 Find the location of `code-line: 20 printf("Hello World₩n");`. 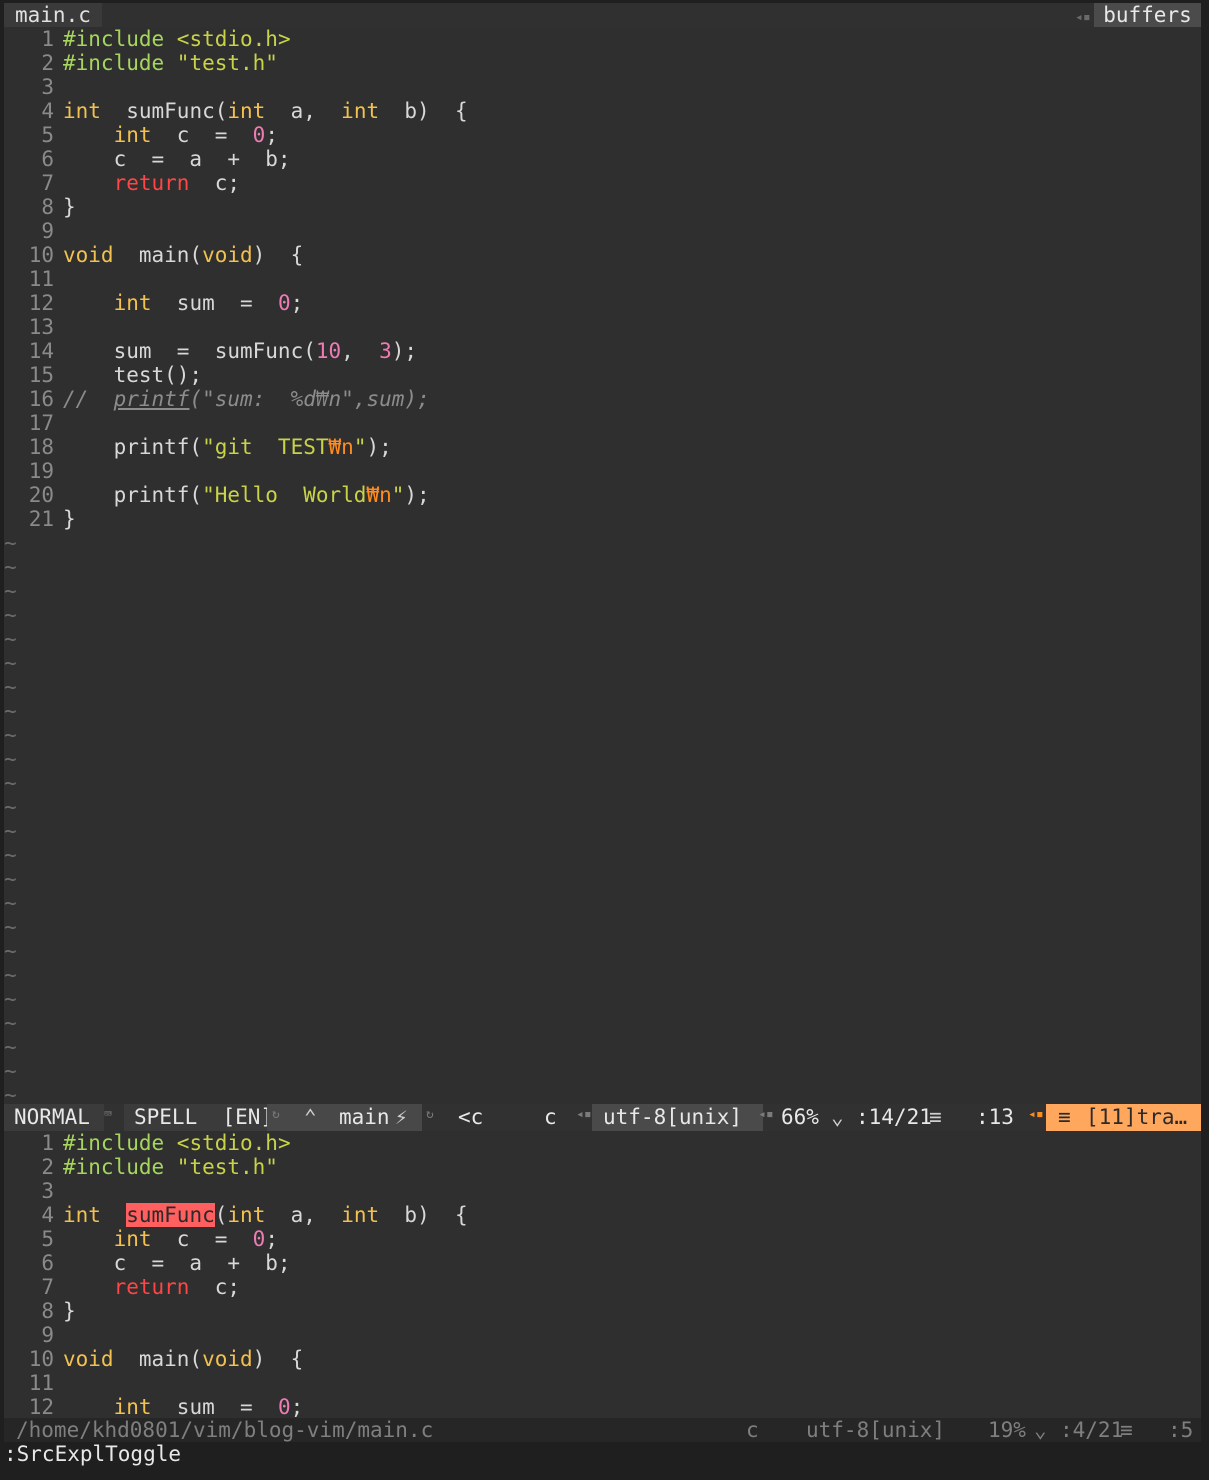

code-line: 20 printf("Hello World₩n"); is located at coordinates (602, 495).